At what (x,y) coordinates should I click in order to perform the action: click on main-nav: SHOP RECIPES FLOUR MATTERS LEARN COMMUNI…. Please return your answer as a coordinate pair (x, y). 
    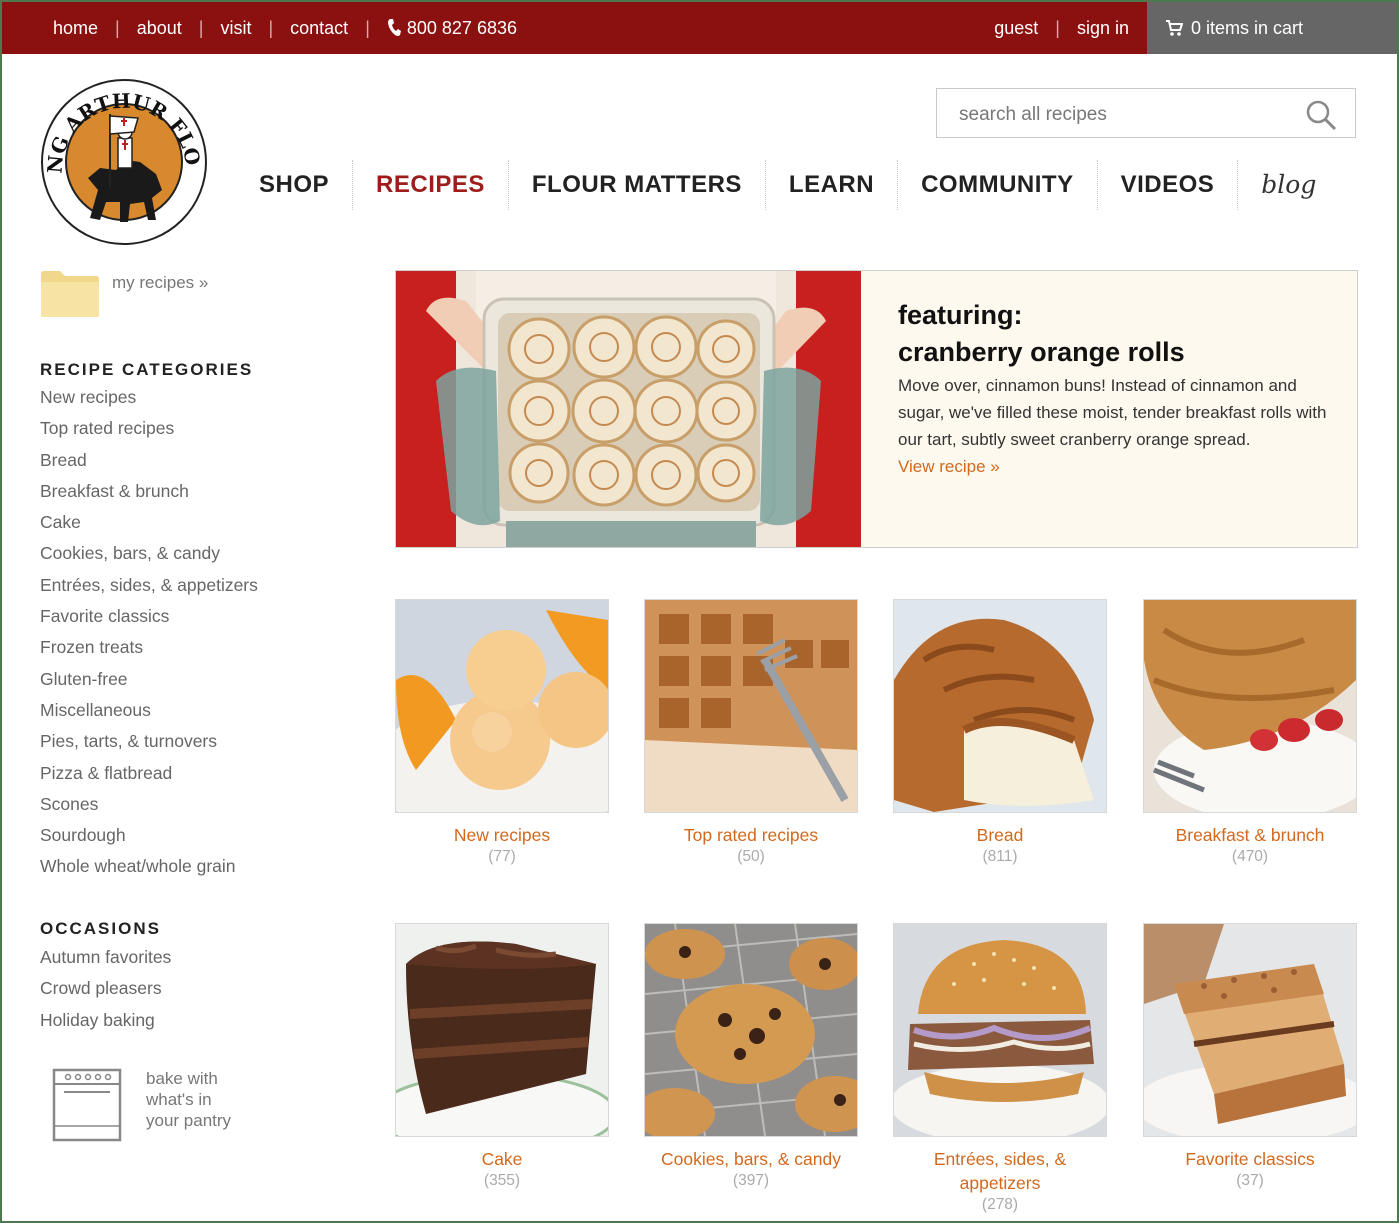
    Looking at the image, I should click on (787, 185).